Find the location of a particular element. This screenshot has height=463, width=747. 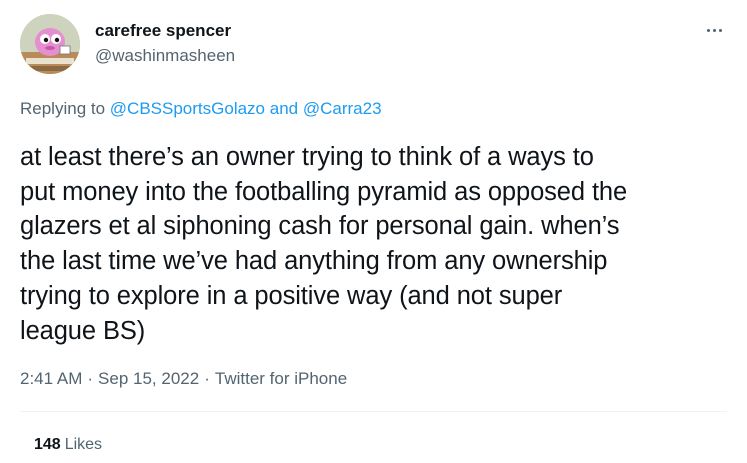

mention-link-carra23: @Carra23 is located at coordinates (342, 108).